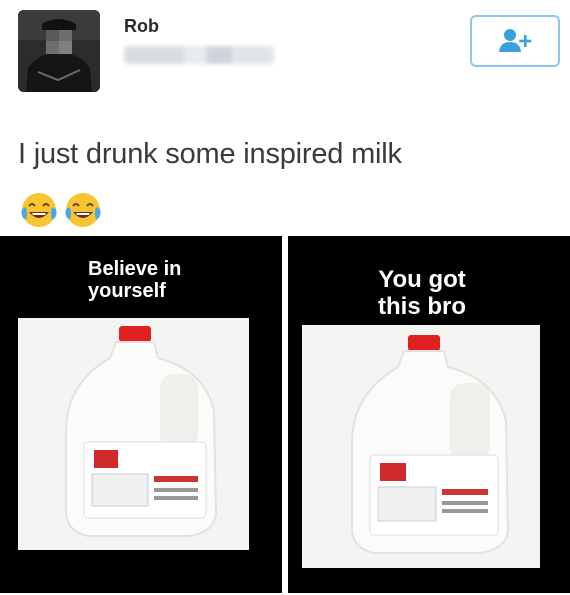 This screenshot has height=595, width=570. I want to click on redacted-handle, so click(199, 55).